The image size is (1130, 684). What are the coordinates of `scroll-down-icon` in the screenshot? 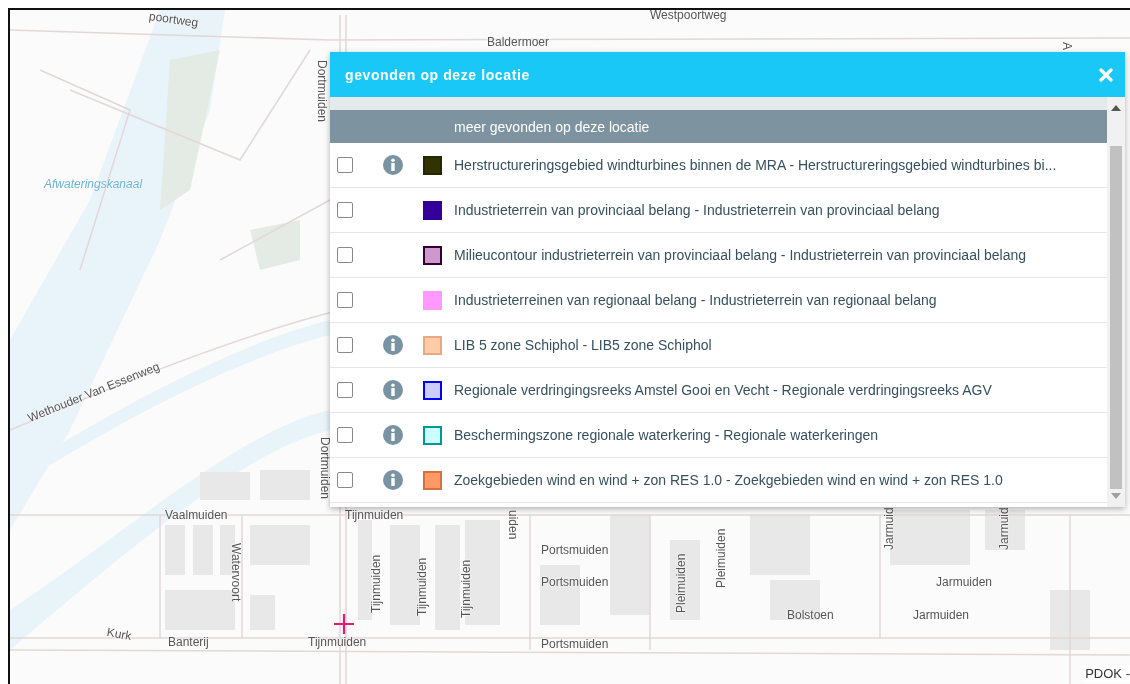 It's located at (1116, 496).